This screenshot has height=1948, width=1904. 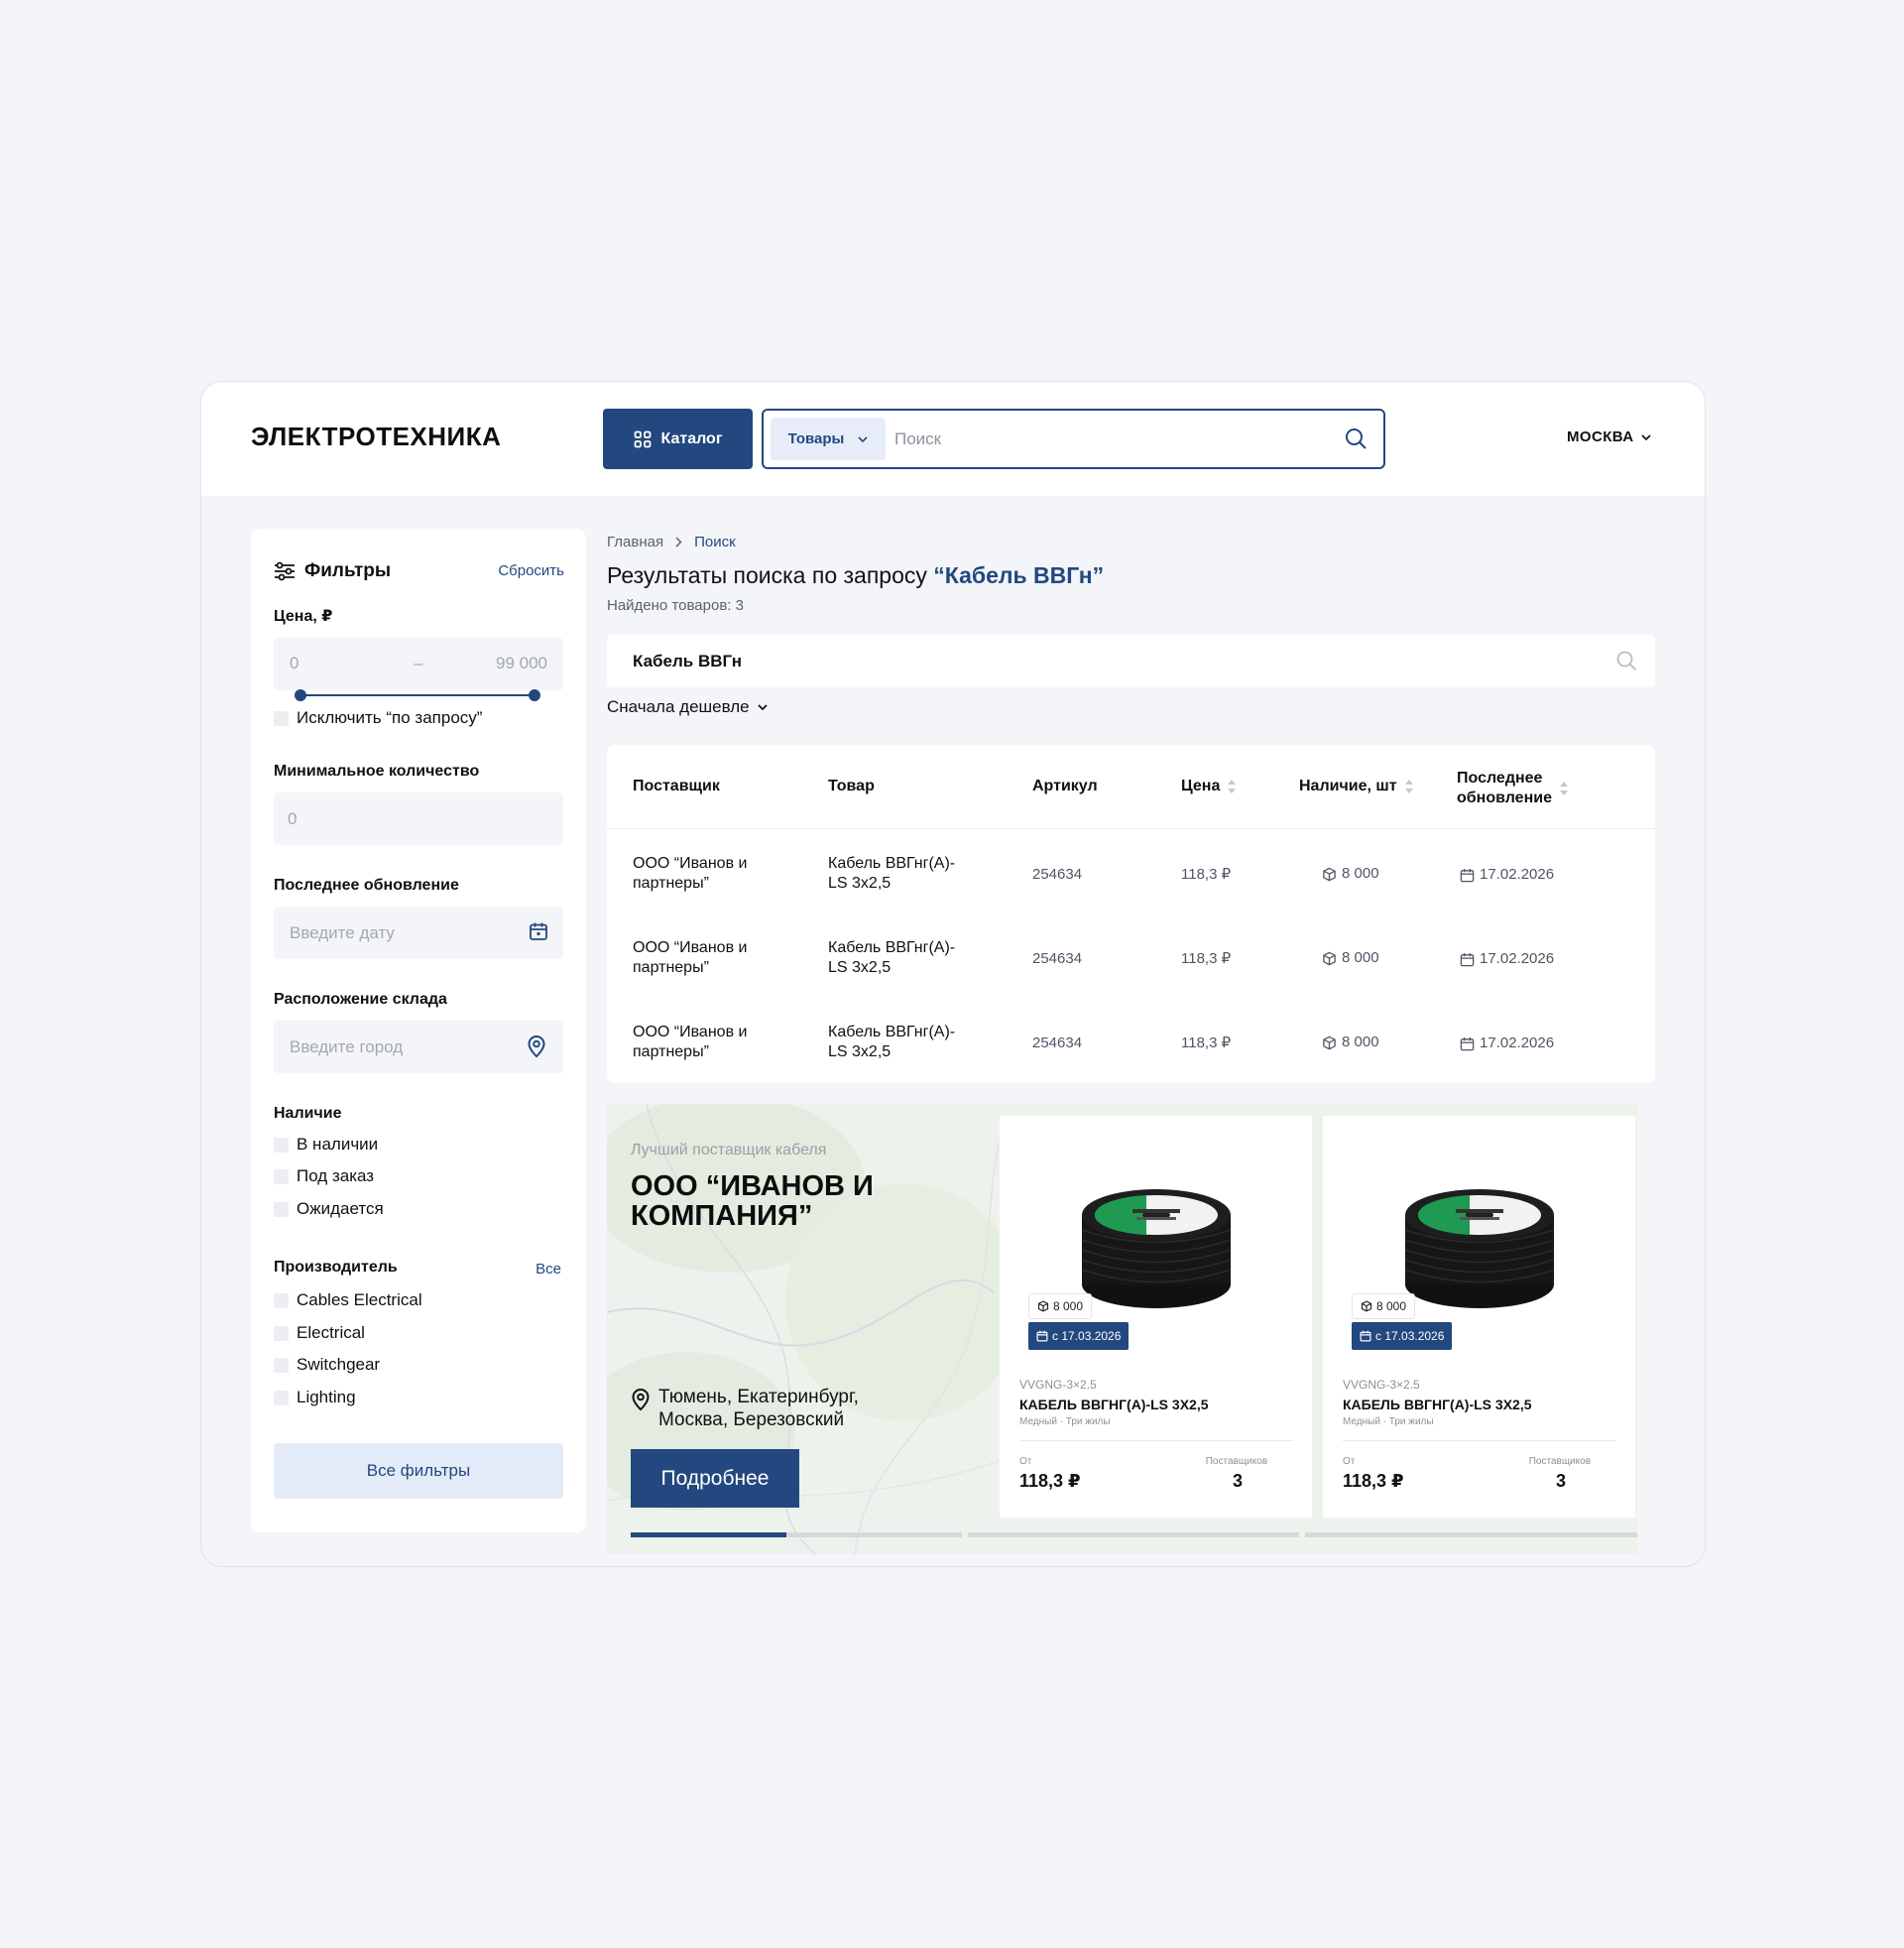 I want to click on price-slider-track, so click(x=417, y=695).